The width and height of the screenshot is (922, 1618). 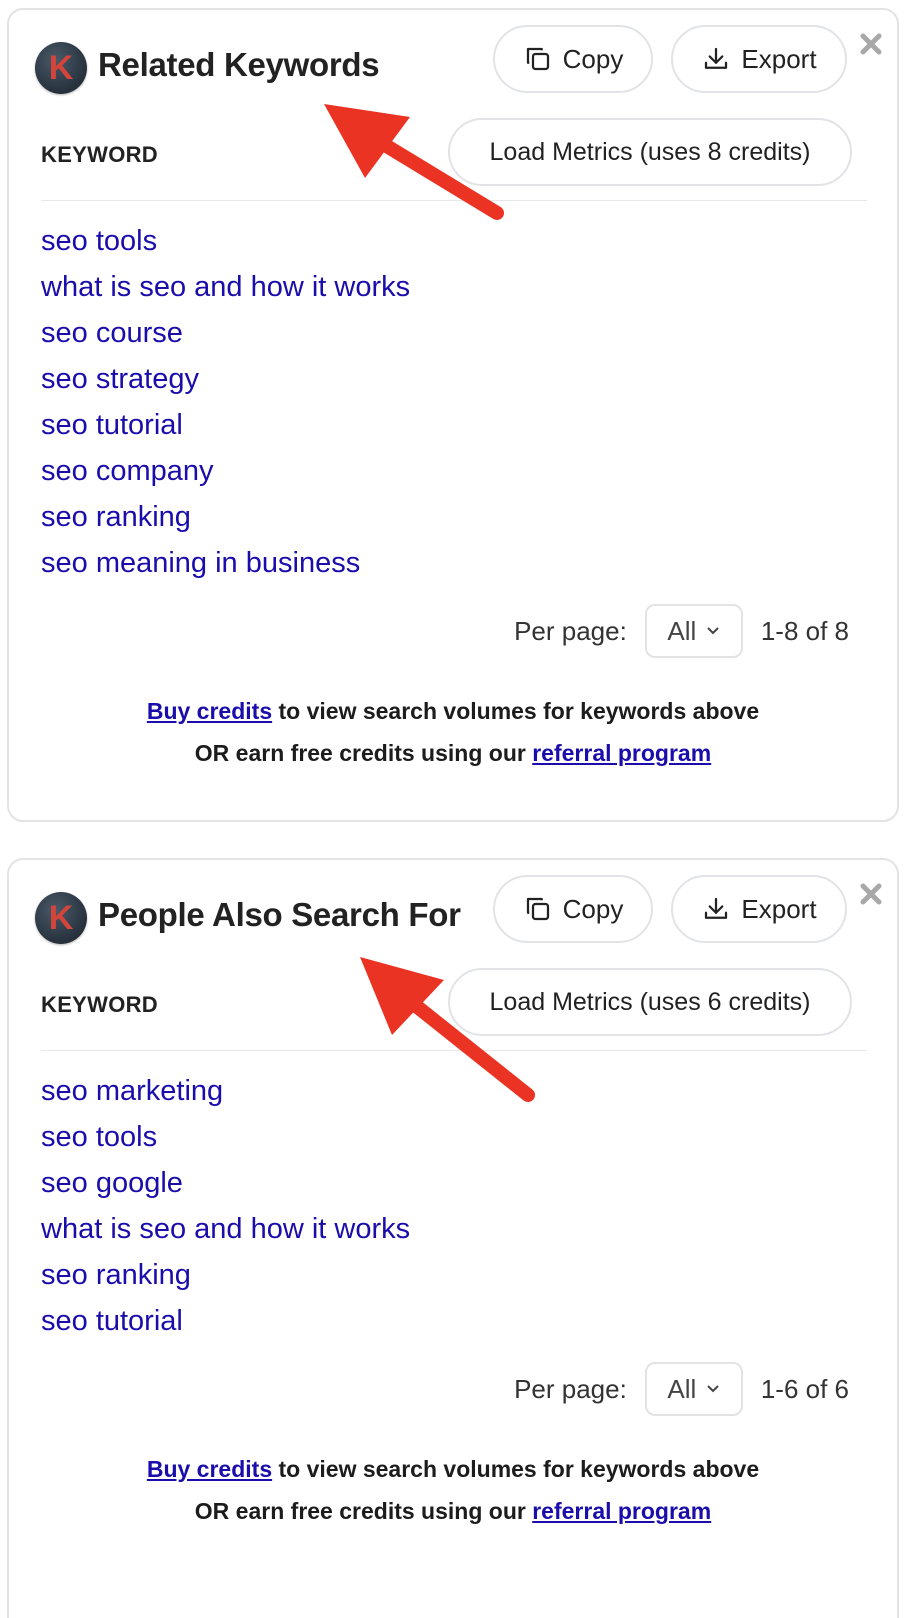 What do you see at coordinates (225, 379) in the screenshot?
I see `keyword-link: seo strategy` at bounding box center [225, 379].